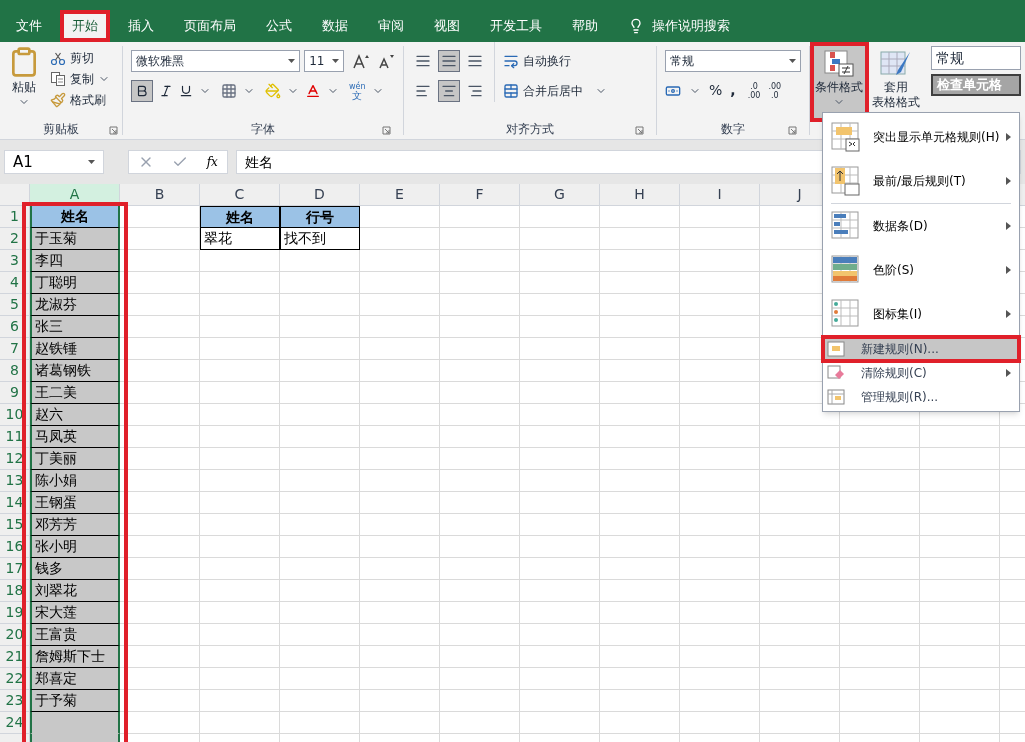 The width and height of the screenshot is (1025, 742). Describe the element at coordinates (75, 393) in the screenshot. I see `table-cell: 王二美` at that location.